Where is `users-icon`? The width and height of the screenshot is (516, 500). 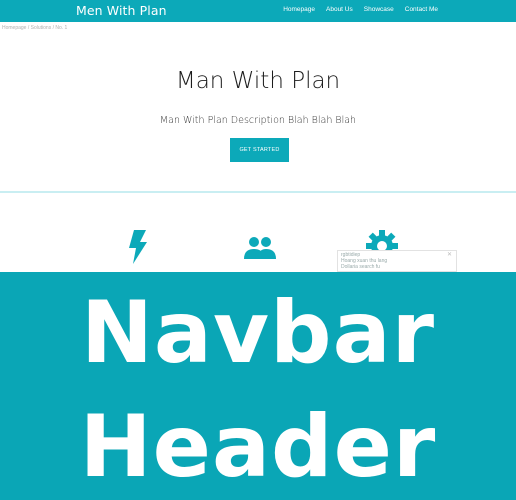 users-icon is located at coordinates (260, 248).